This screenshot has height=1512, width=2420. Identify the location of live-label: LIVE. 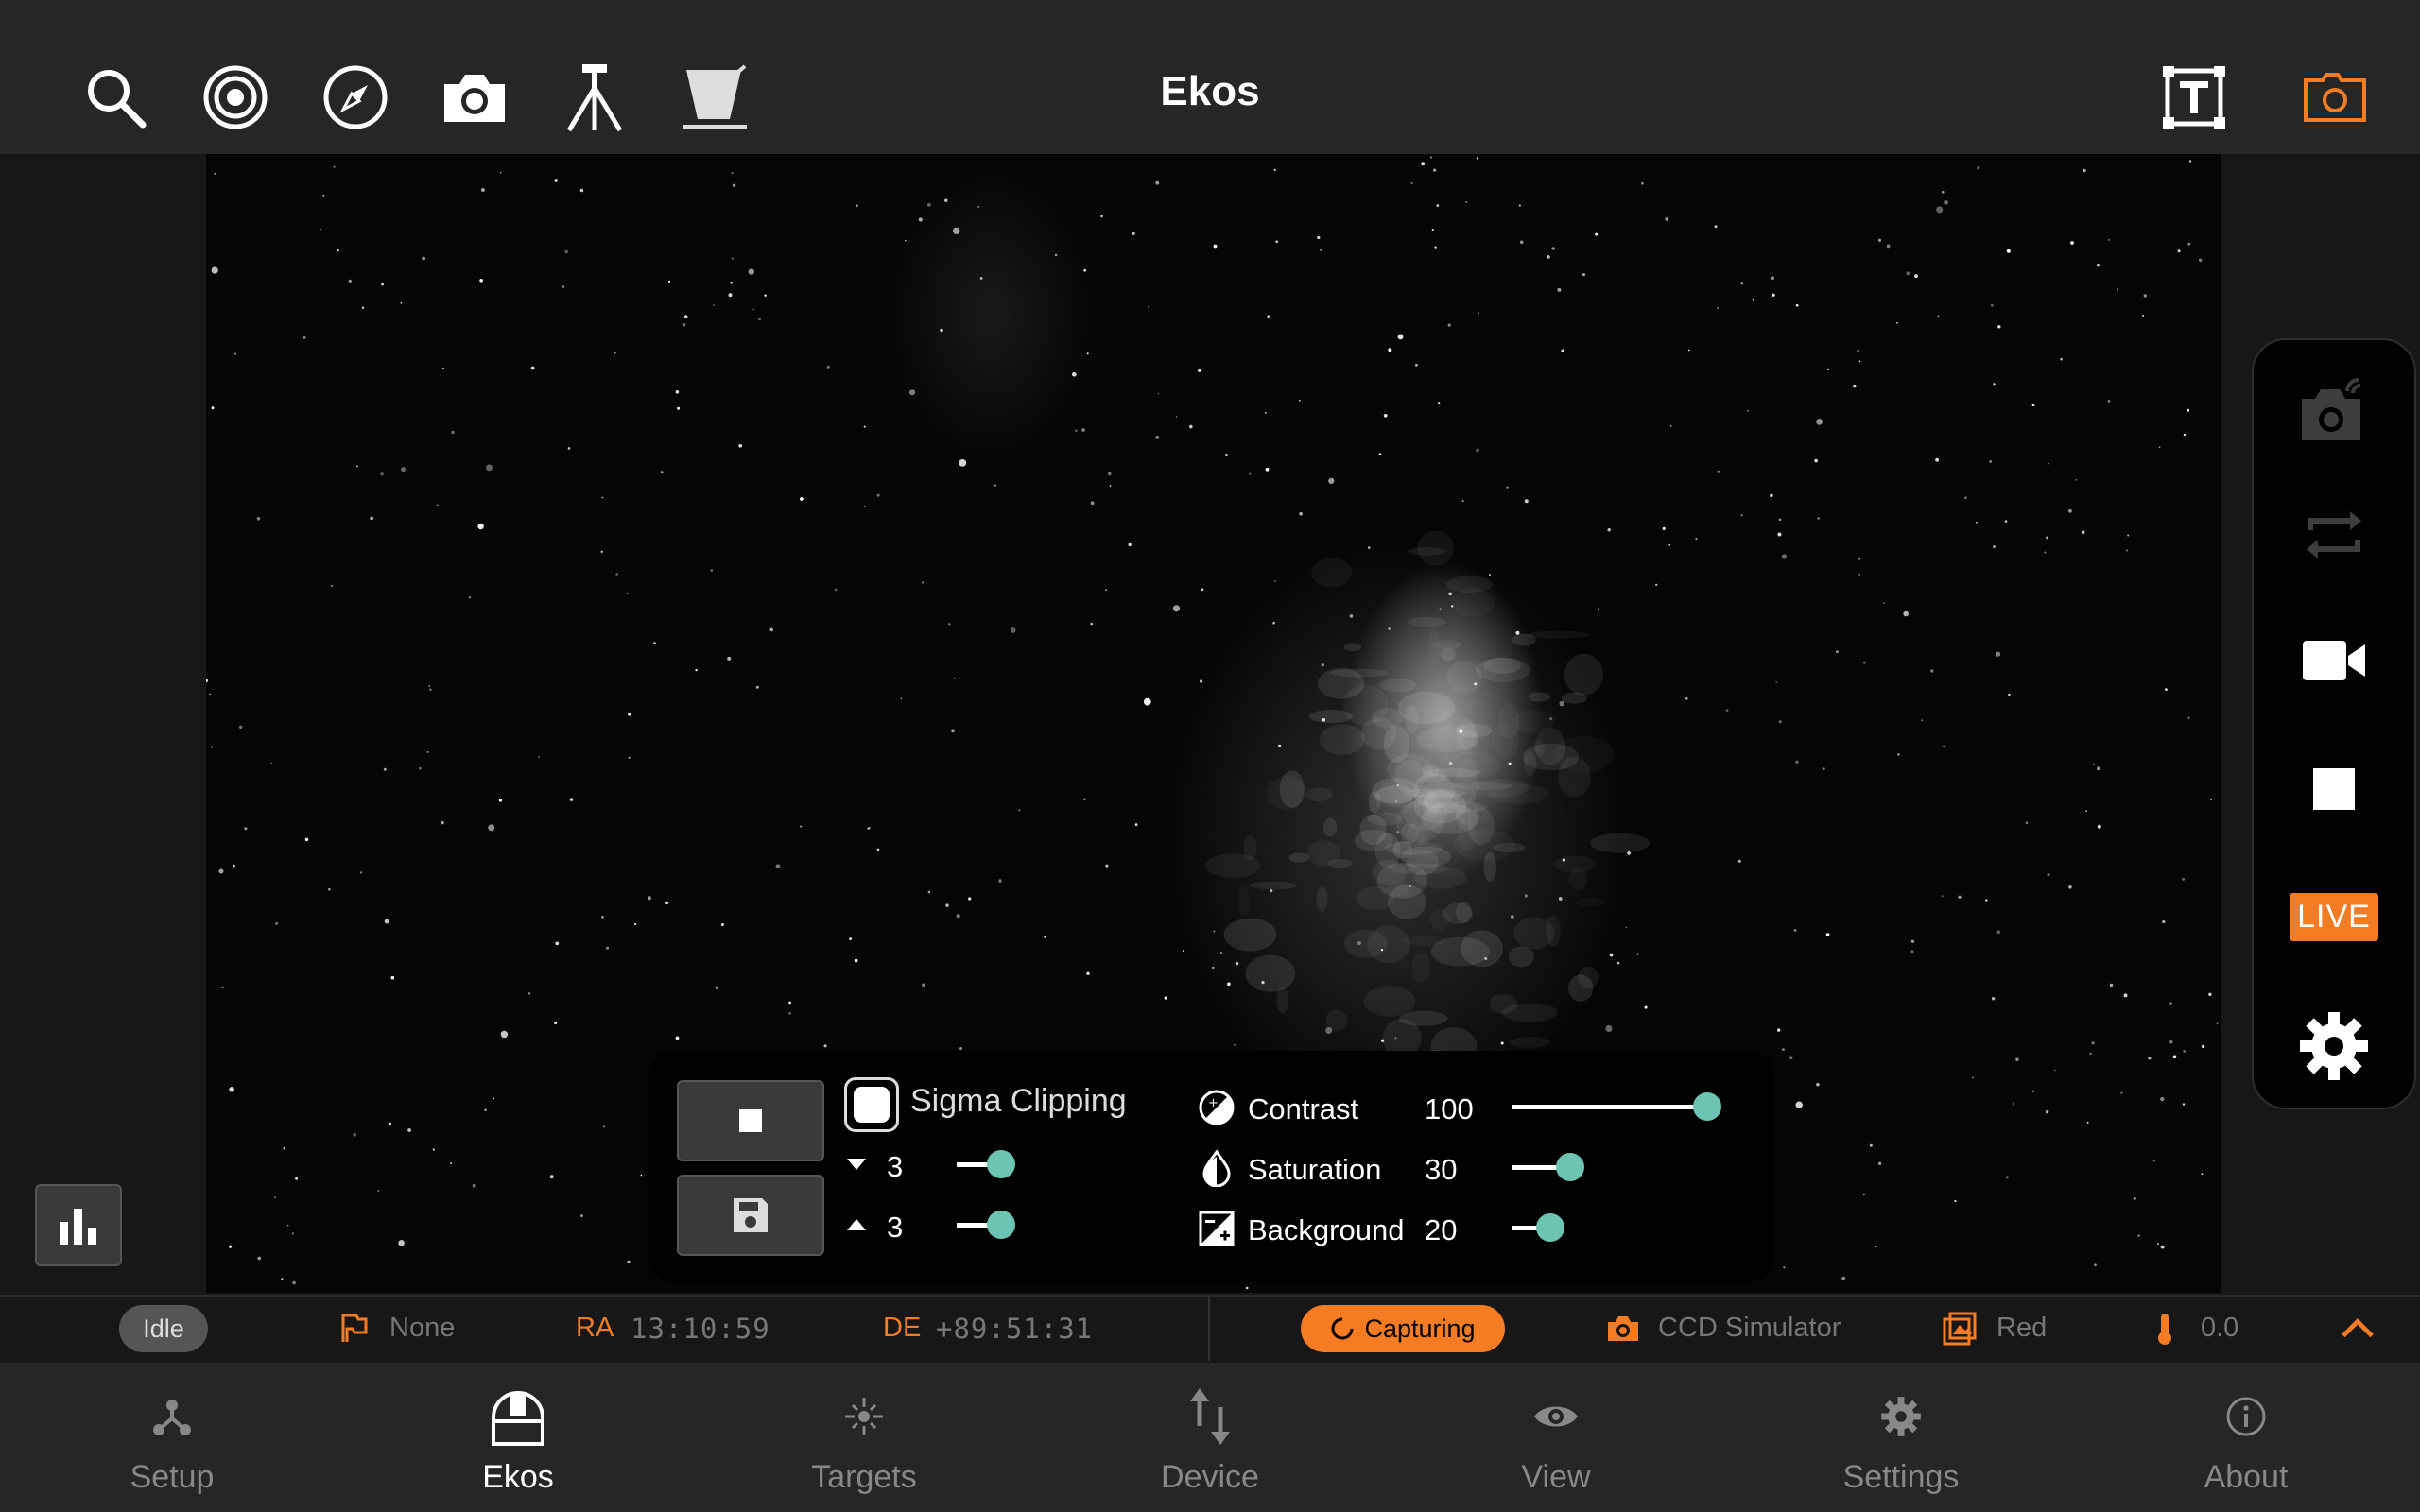
(2334, 916).